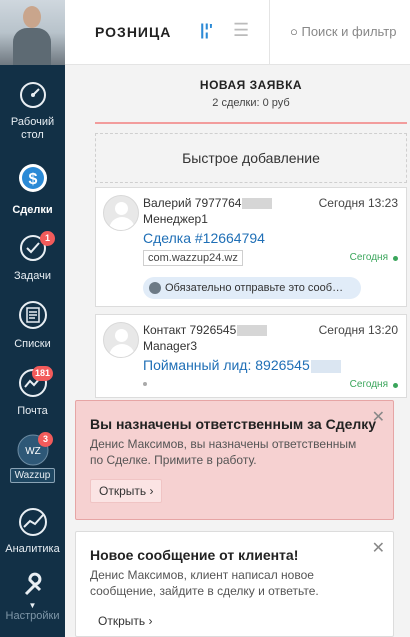 This screenshot has width=410, height=637. What do you see at coordinates (32, 210) in the screenshot?
I see `sidebar-item-label: Сделки` at bounding box center [32, 210].